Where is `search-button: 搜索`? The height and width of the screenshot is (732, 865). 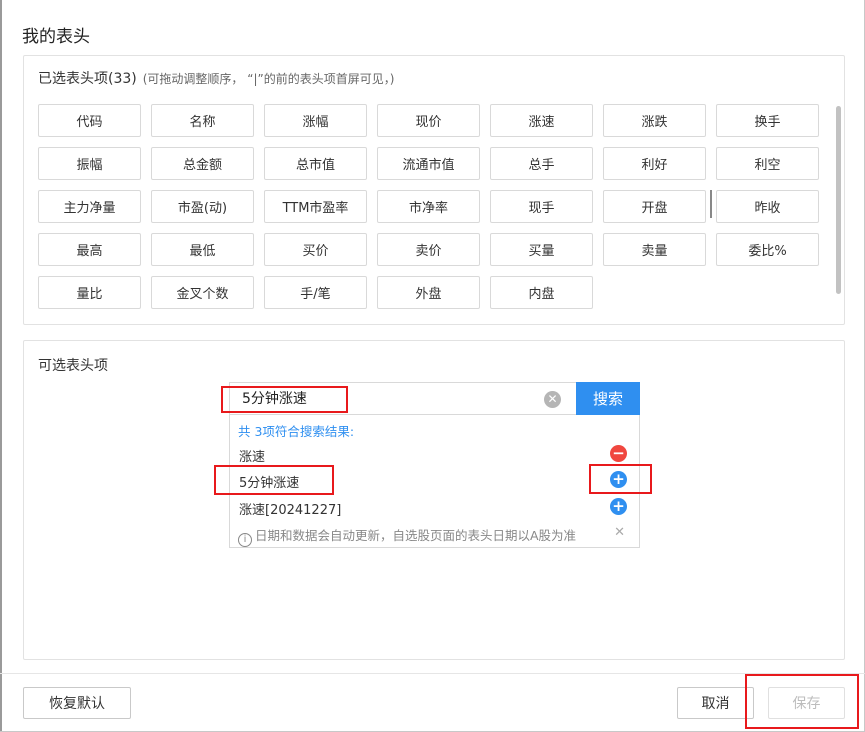
search-button: 搜索 is located at coordinates (608, 398).